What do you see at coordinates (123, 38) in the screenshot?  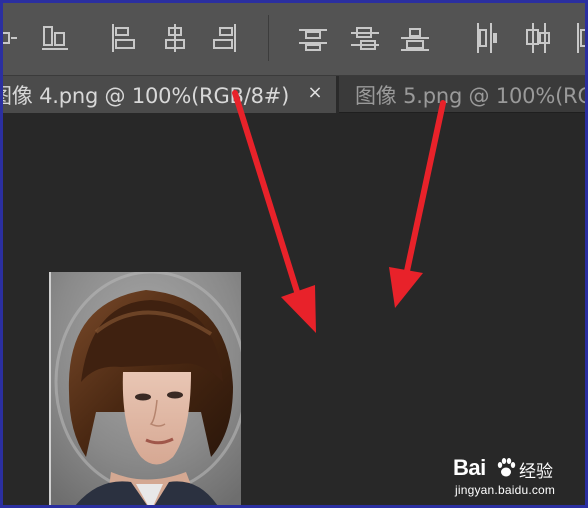 I see `align-left-edges-icon` at bounding box center [123, 38].